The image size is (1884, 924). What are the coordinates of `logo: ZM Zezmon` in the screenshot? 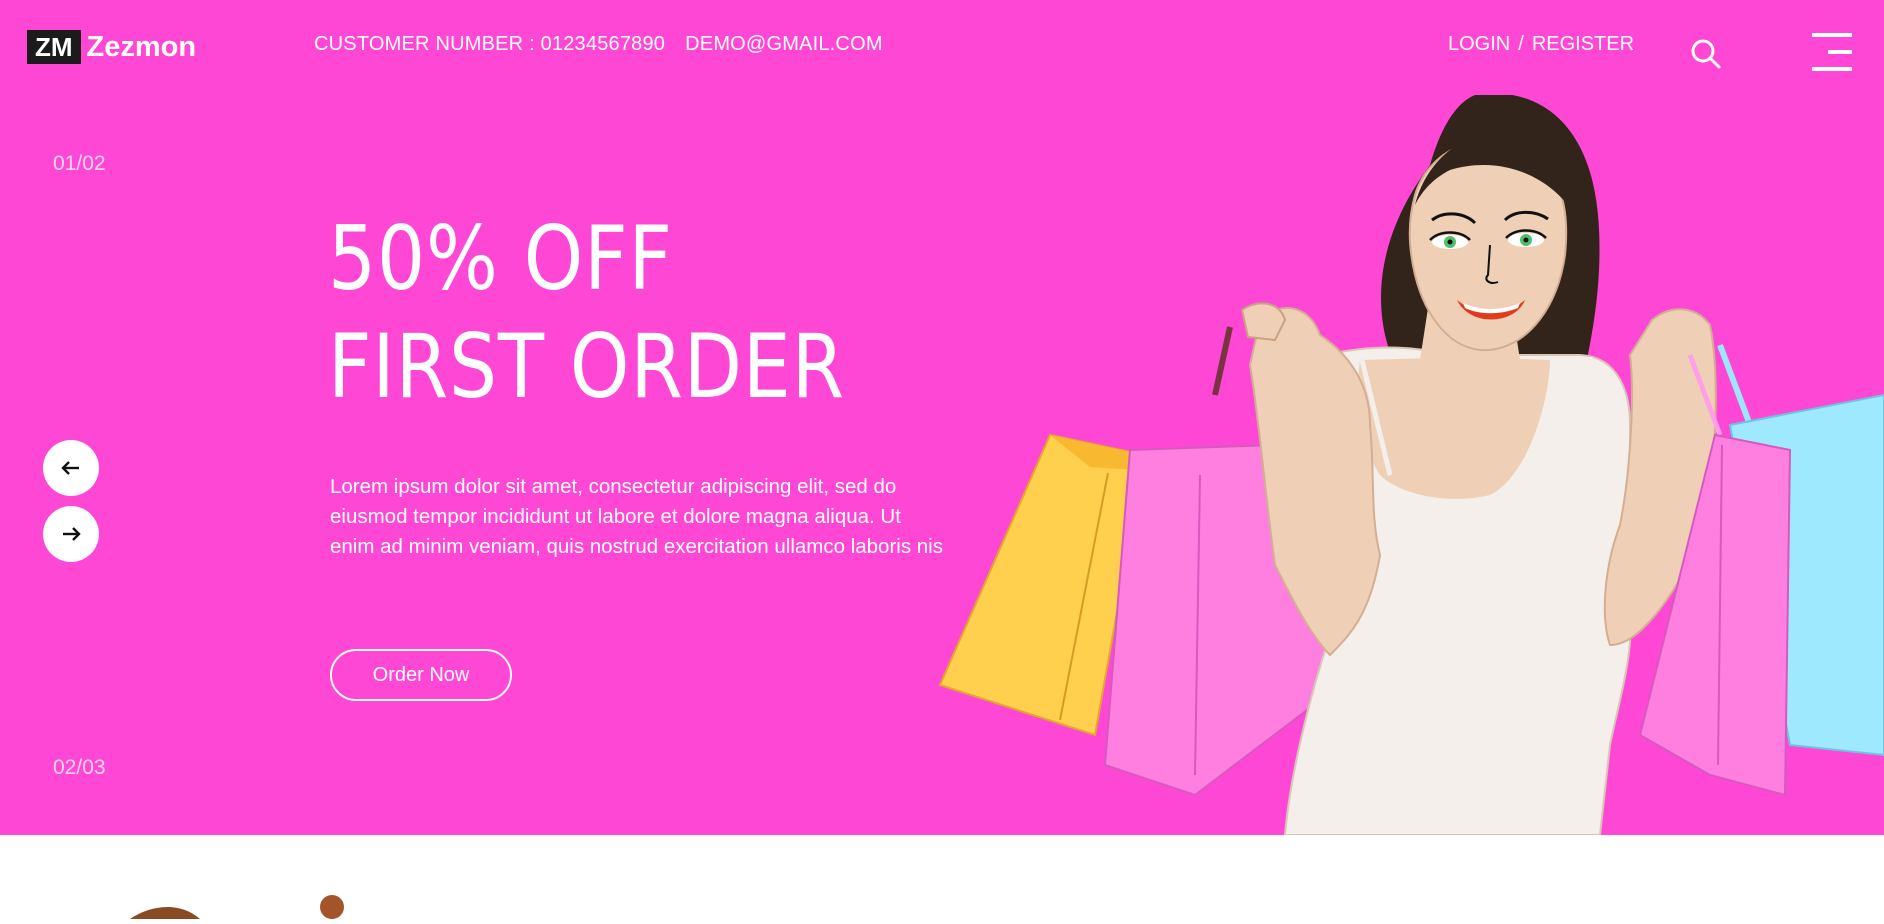 It's located at (111, 47).